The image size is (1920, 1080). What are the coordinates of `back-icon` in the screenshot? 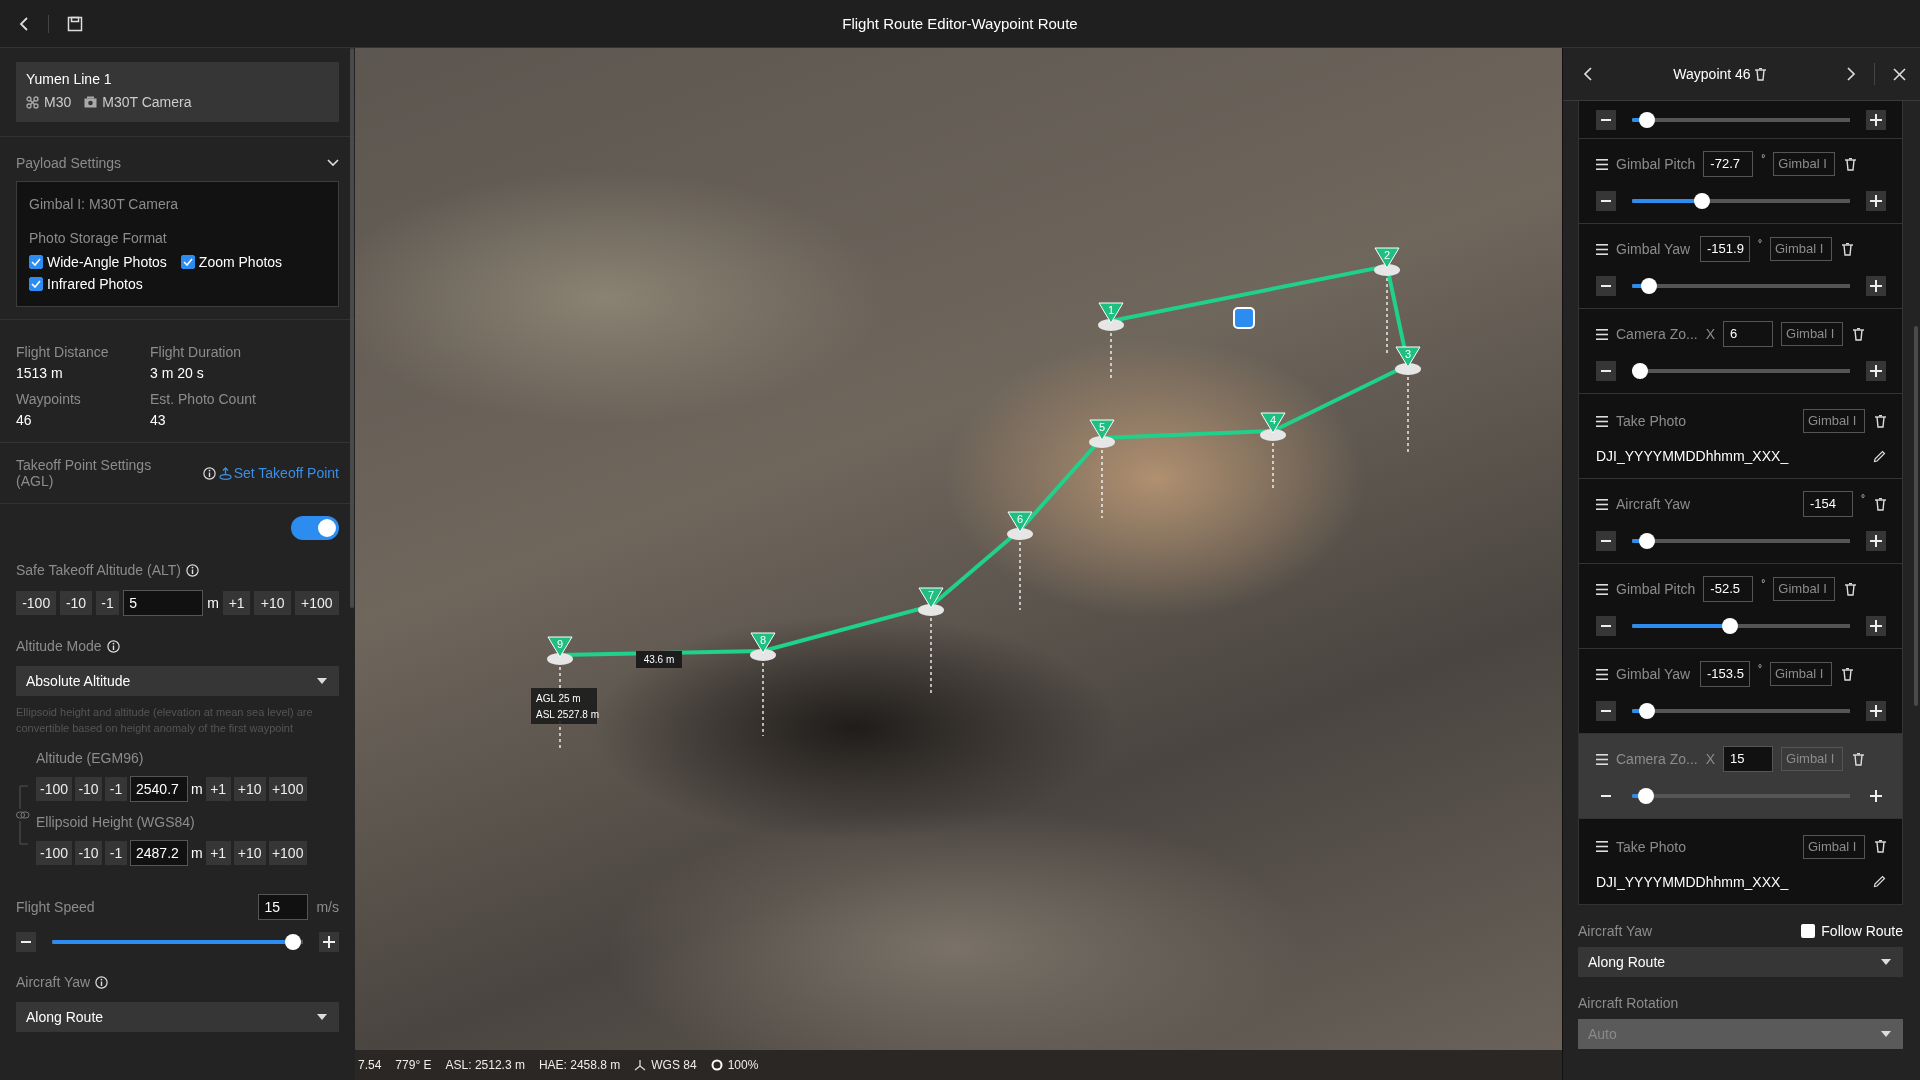 It's located at (24, 23).